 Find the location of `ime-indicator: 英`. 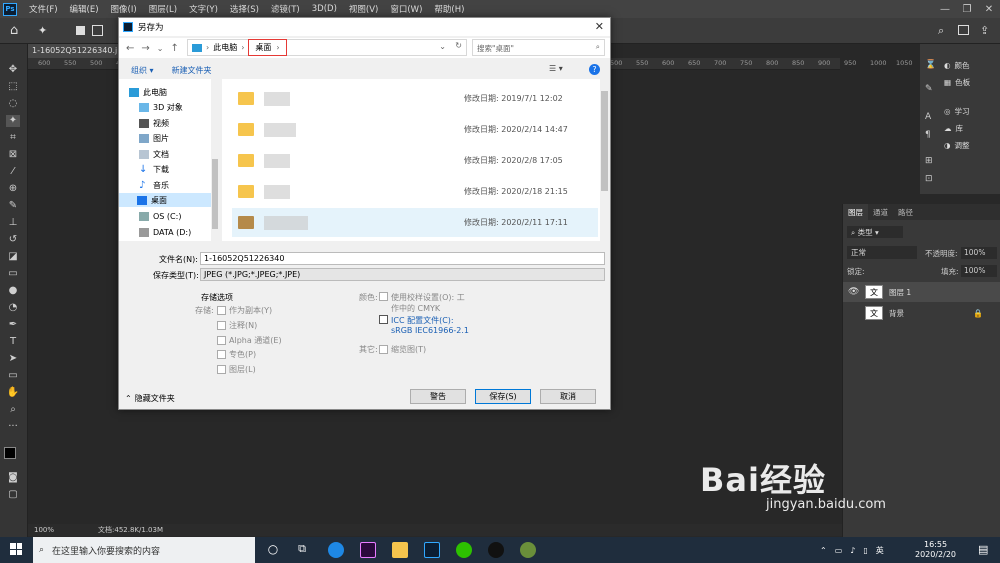

ime-indicator: 英 is located at coordinates (880, 550).